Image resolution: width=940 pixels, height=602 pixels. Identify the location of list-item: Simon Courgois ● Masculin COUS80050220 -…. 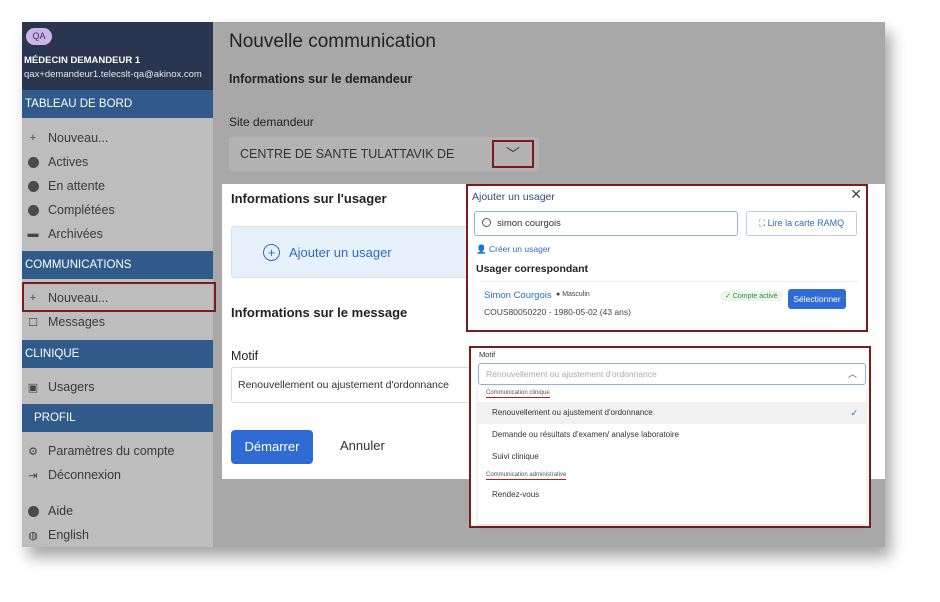
(669, 303).